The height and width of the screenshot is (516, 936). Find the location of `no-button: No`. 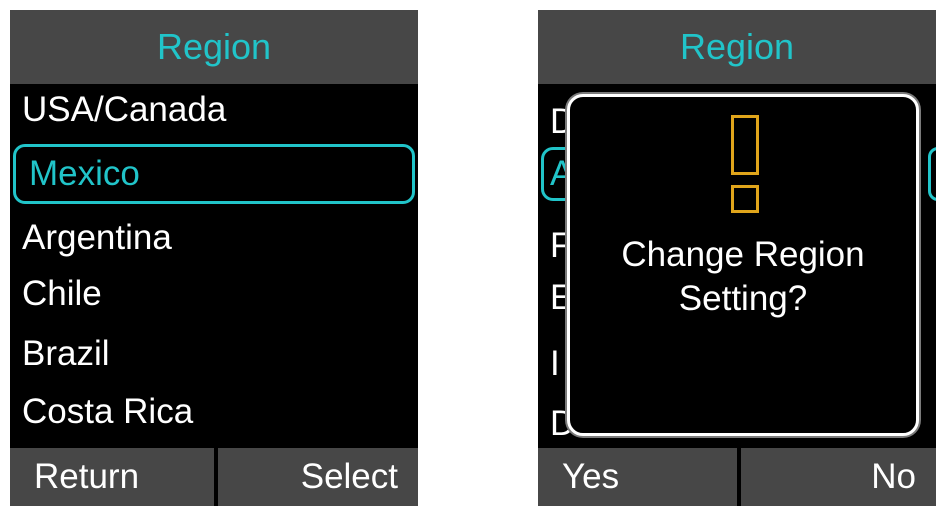

no-button: No is located at coordinates (838, 477).